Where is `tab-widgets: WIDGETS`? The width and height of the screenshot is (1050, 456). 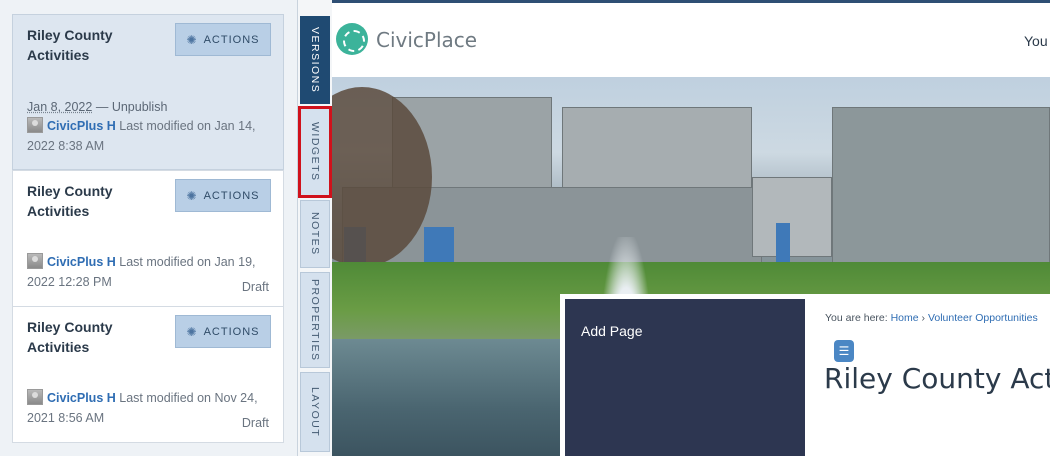 tab-widgets: WIDGETS is located at coordinates (315, 152).